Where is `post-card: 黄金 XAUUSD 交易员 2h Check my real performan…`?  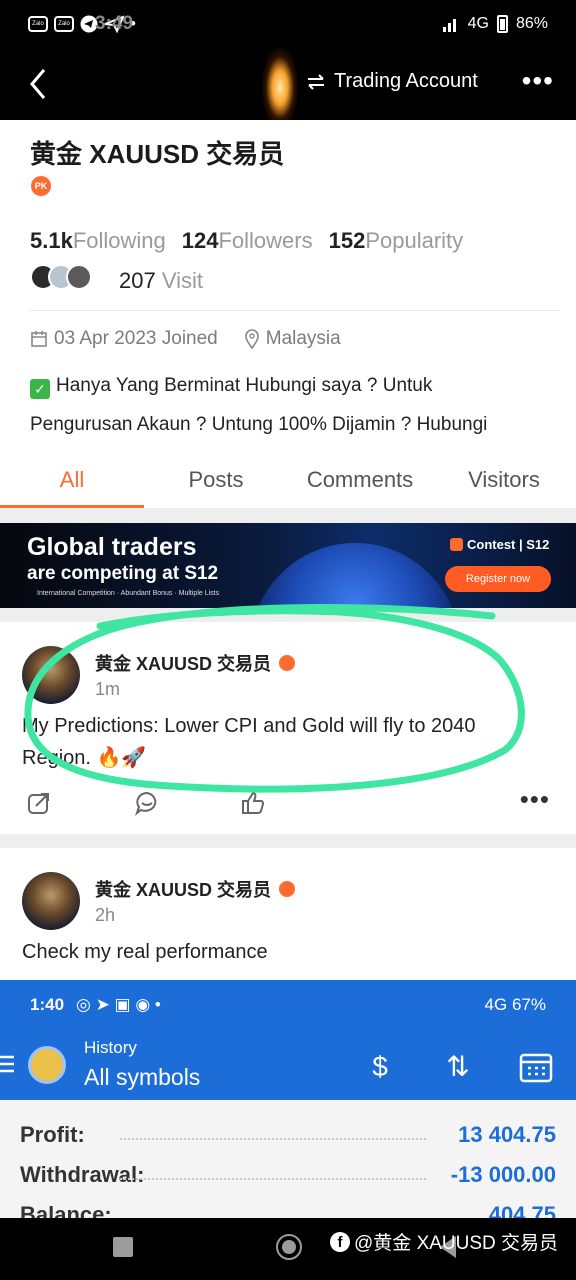 post-card: 黄金 XAUUSD 交易员 2h Check my real performan… is located at coordinates (288, 914).